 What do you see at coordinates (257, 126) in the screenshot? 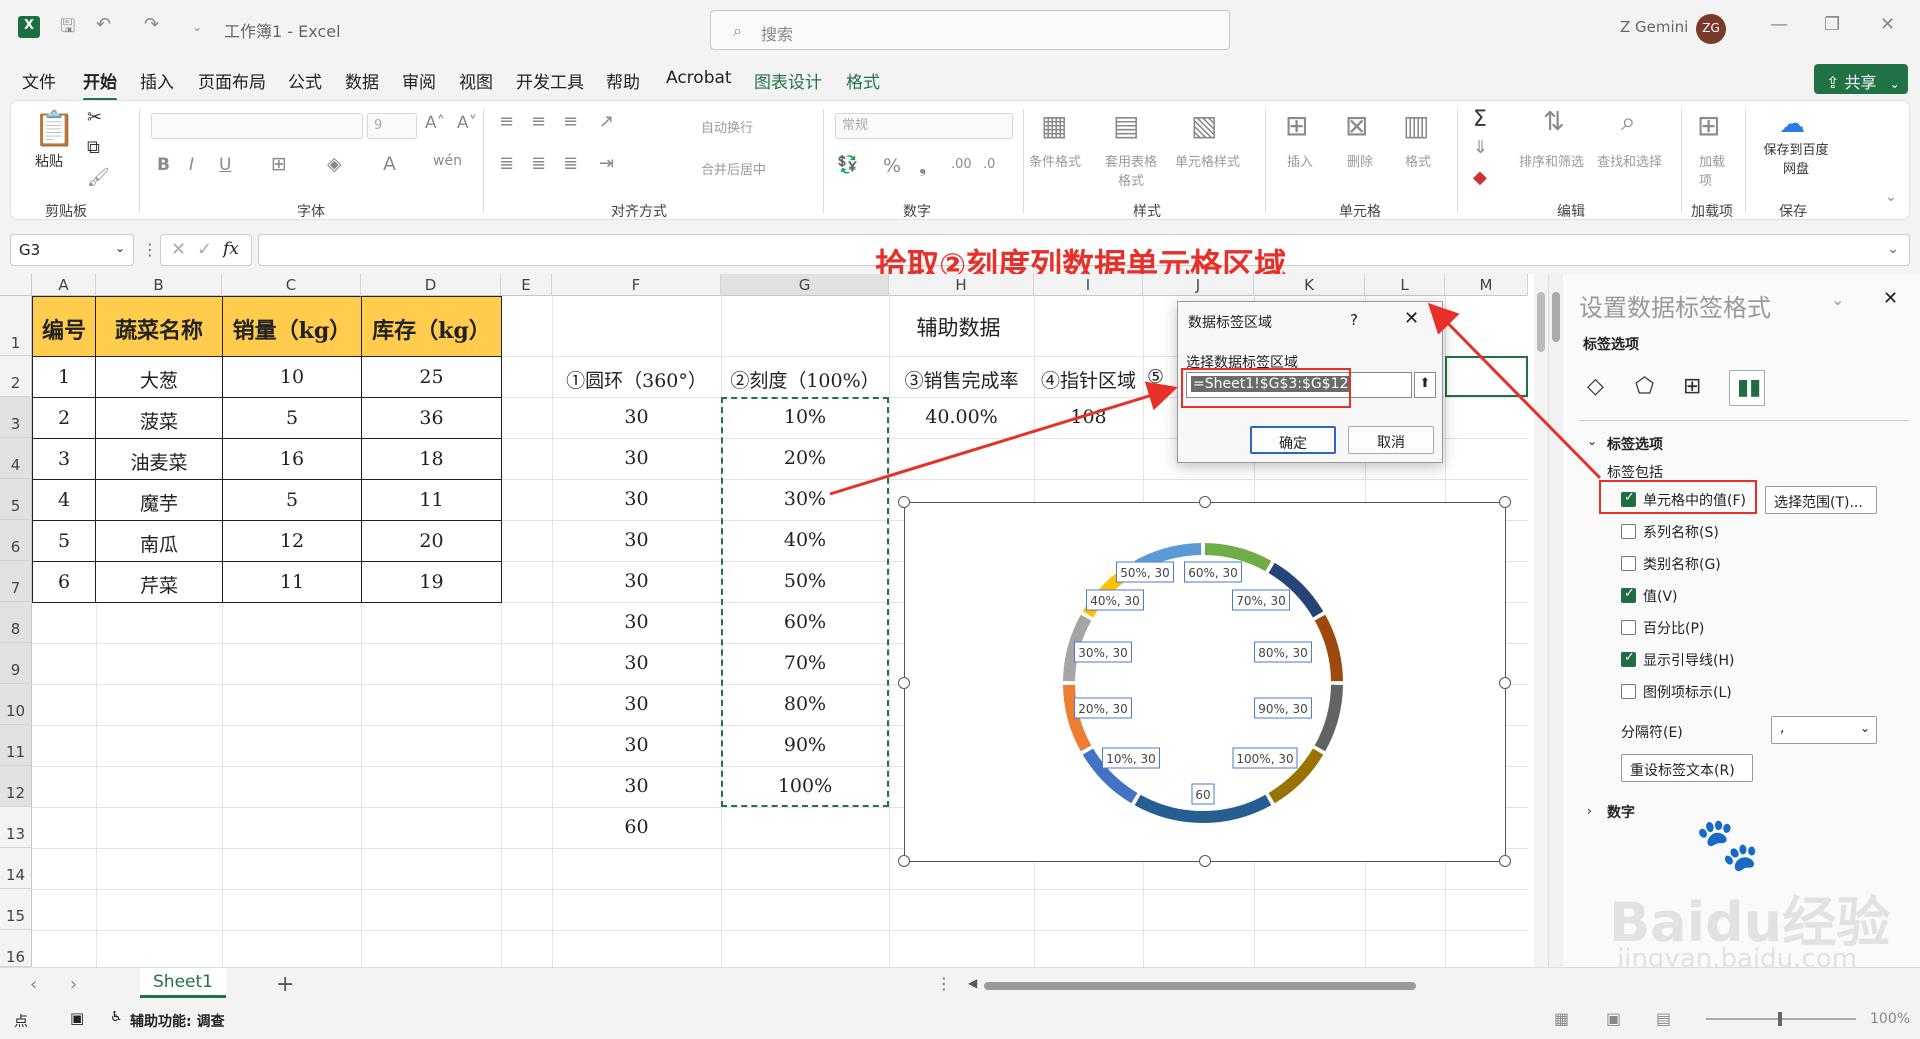
I see `font-name-dropdown` at bounding box center [257, 126].